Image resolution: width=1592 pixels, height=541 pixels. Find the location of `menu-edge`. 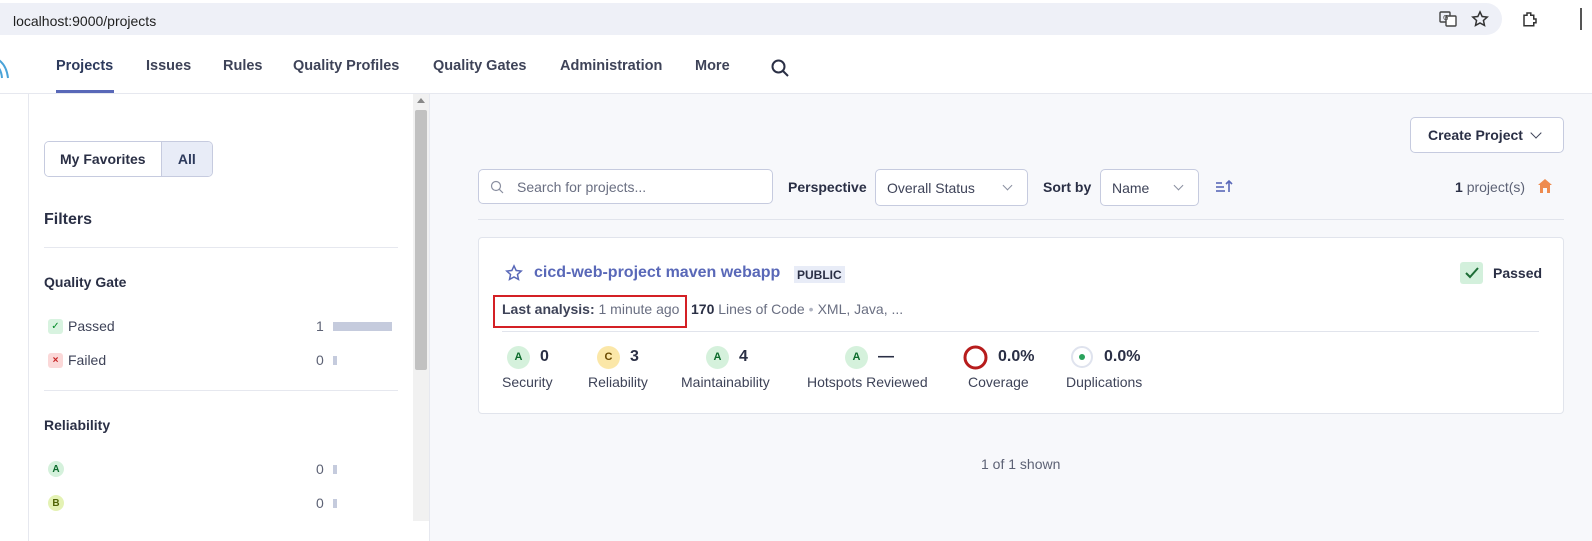

menu-edge is located at coordinates (1581, 19).